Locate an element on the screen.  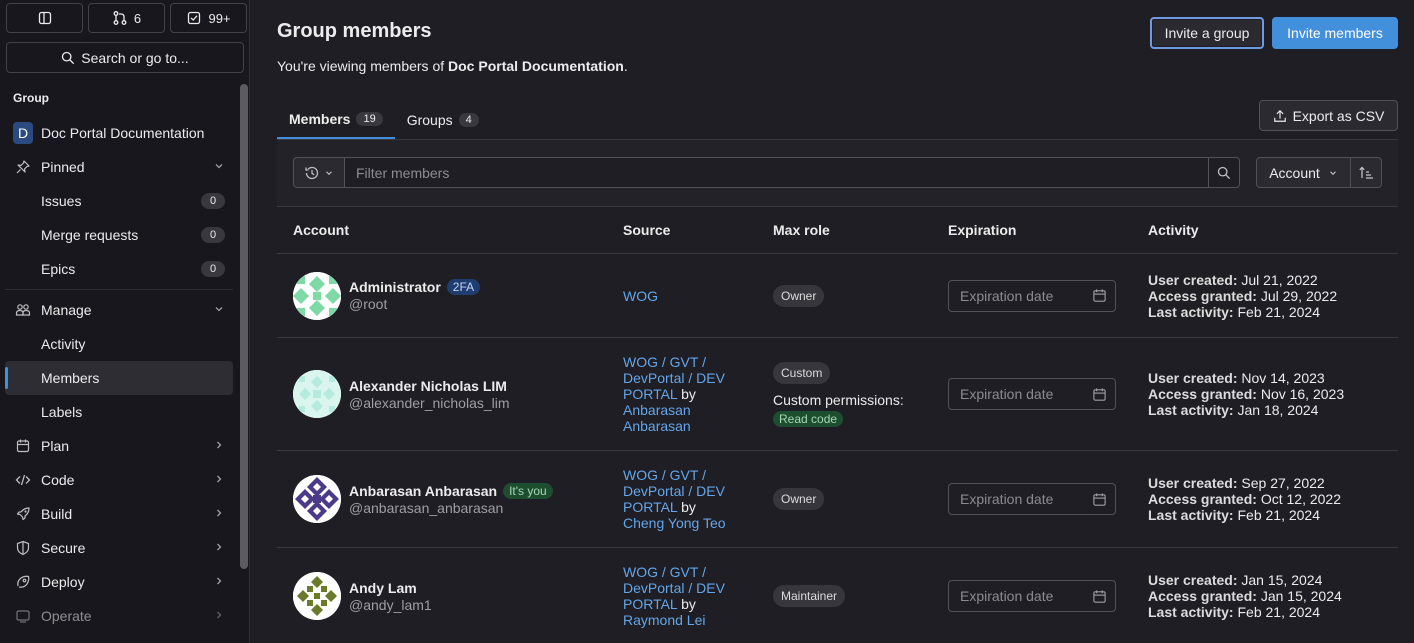
role-cell: Owner is located at coordinates (860, 295).